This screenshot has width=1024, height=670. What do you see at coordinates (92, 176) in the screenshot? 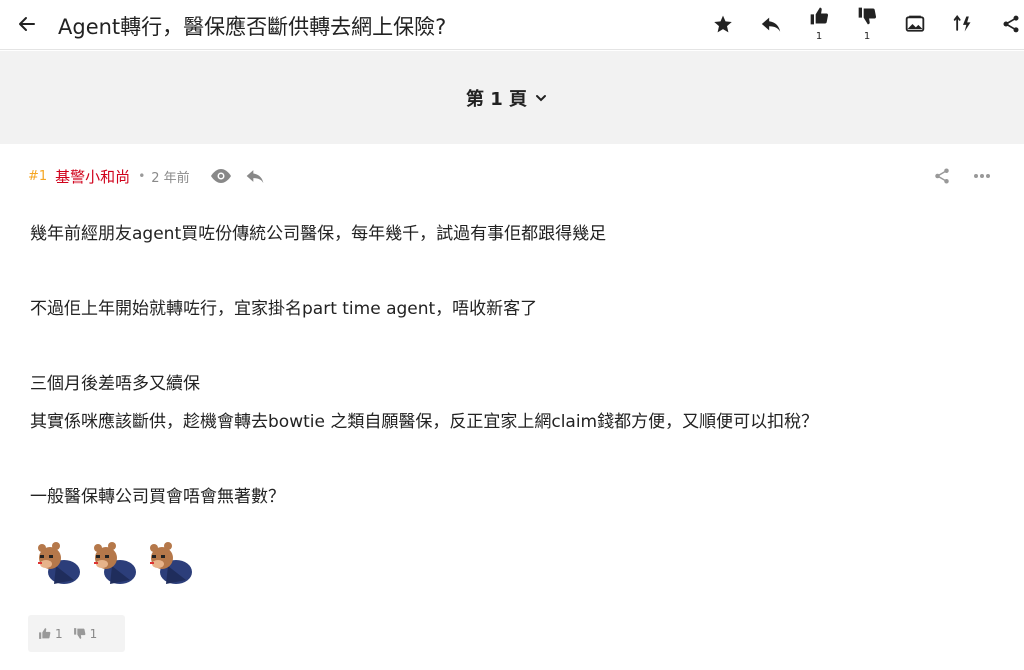
I see `author-name: 基警小和尚` at bounding box center [92, 176].